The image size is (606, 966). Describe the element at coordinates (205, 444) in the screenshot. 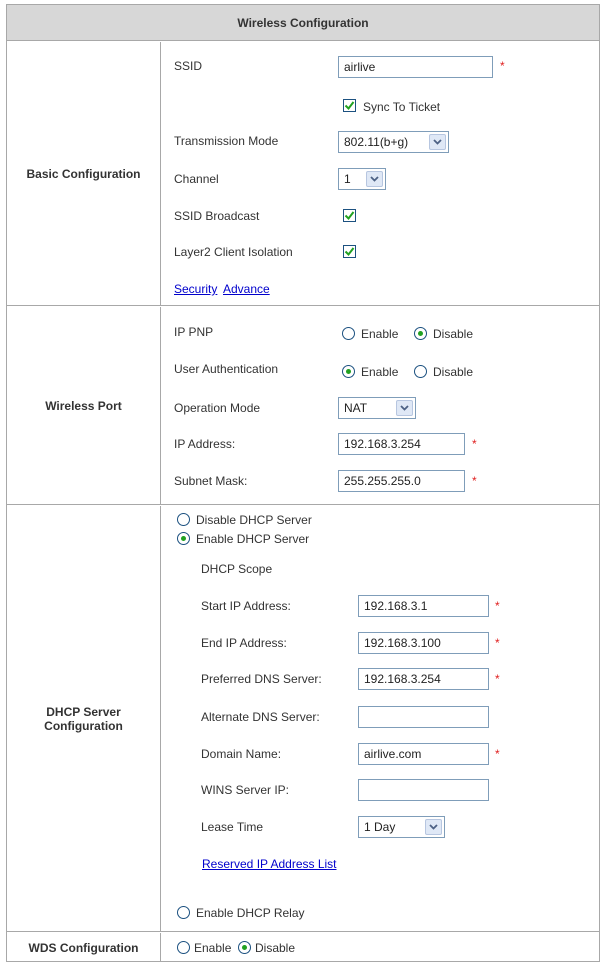

I see `ip-address-label: IP Address:` at that location.